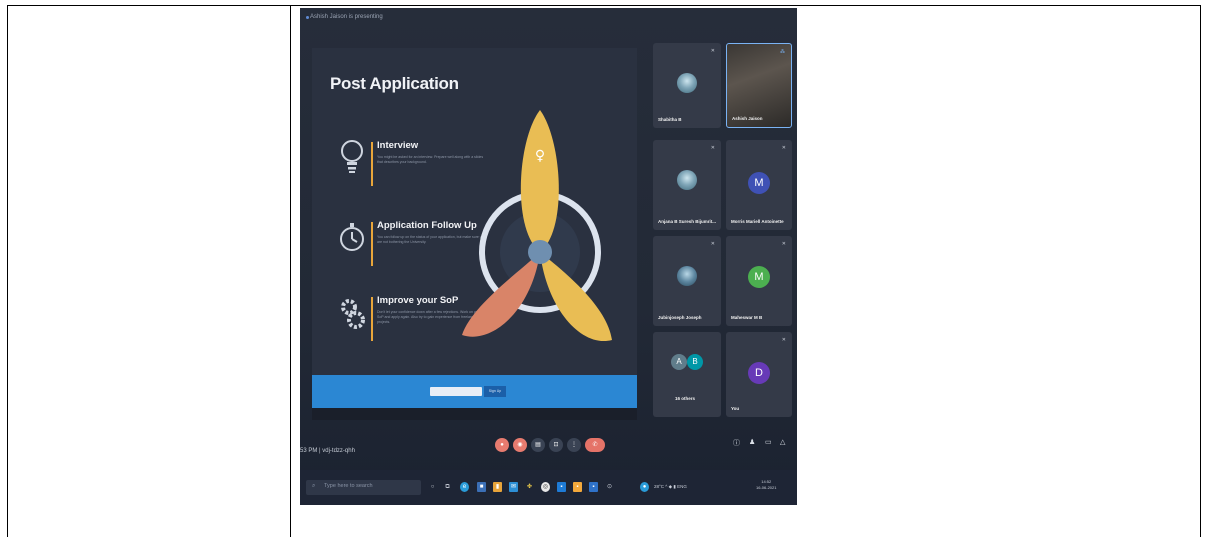 The image size is (1208, 537). What do you see at coordinates (314, 486) in the screenshot?
I see `search-icon: ⌕` at bounding box center [314, 486].